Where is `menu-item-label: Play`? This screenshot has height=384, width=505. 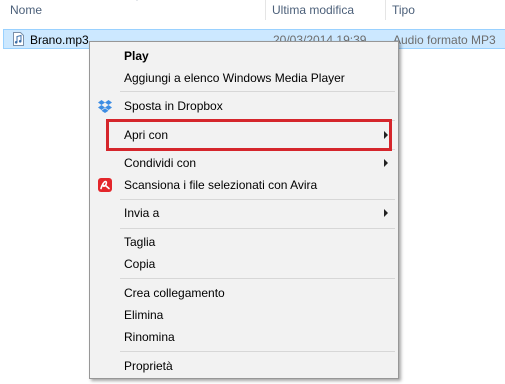 menu-item-label: Play is located at coordinates (136, 56).